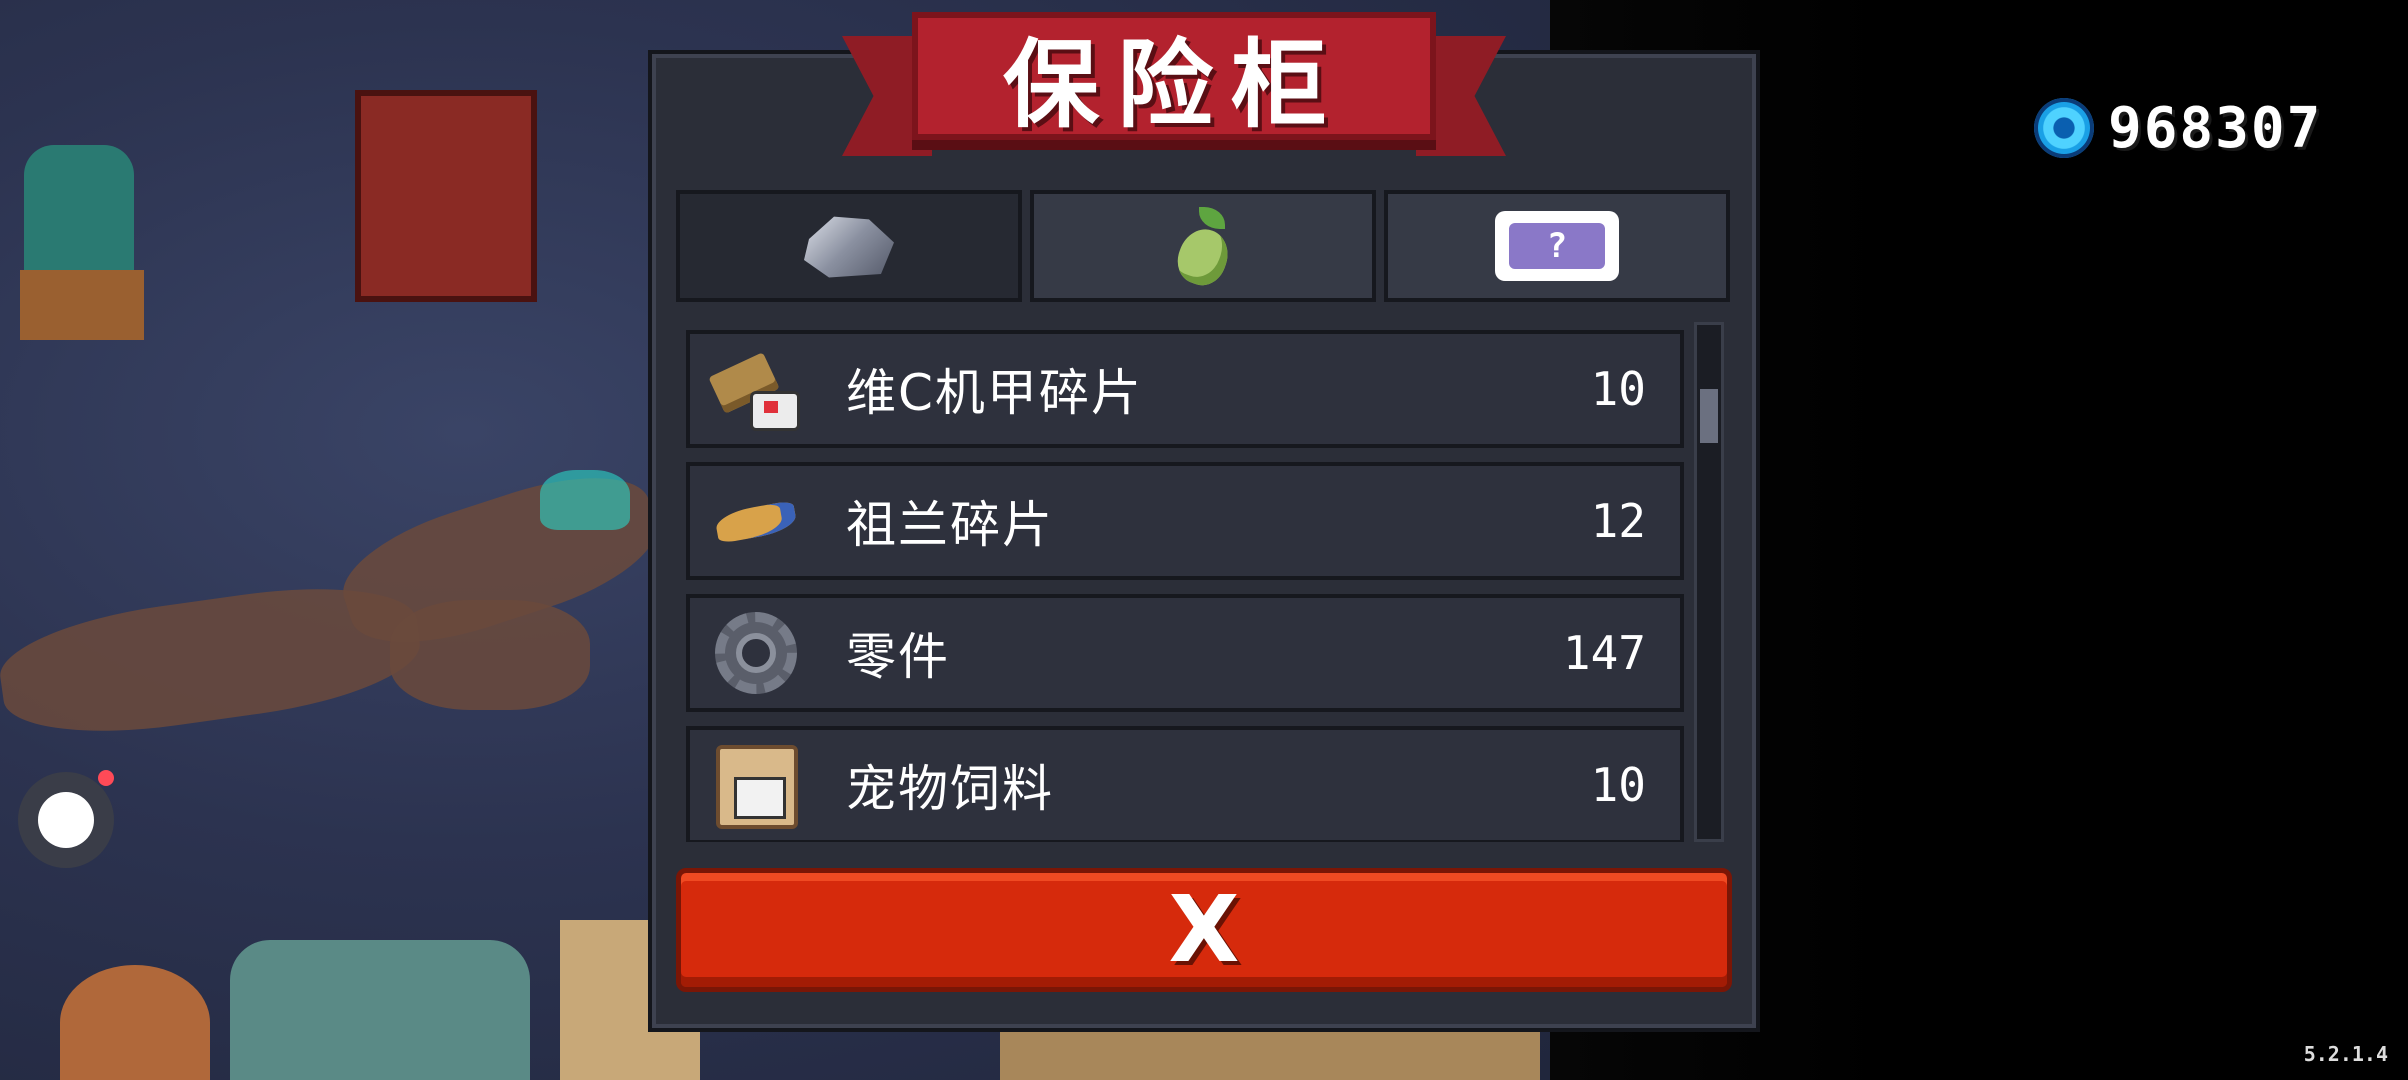 The width and height of the screenshot is (2408, 1080). What do you see at coordinates (1185, 521) in the screenshot?
I see `list-item: 祖兰碎片 12` at bounding box center [1185, 521].